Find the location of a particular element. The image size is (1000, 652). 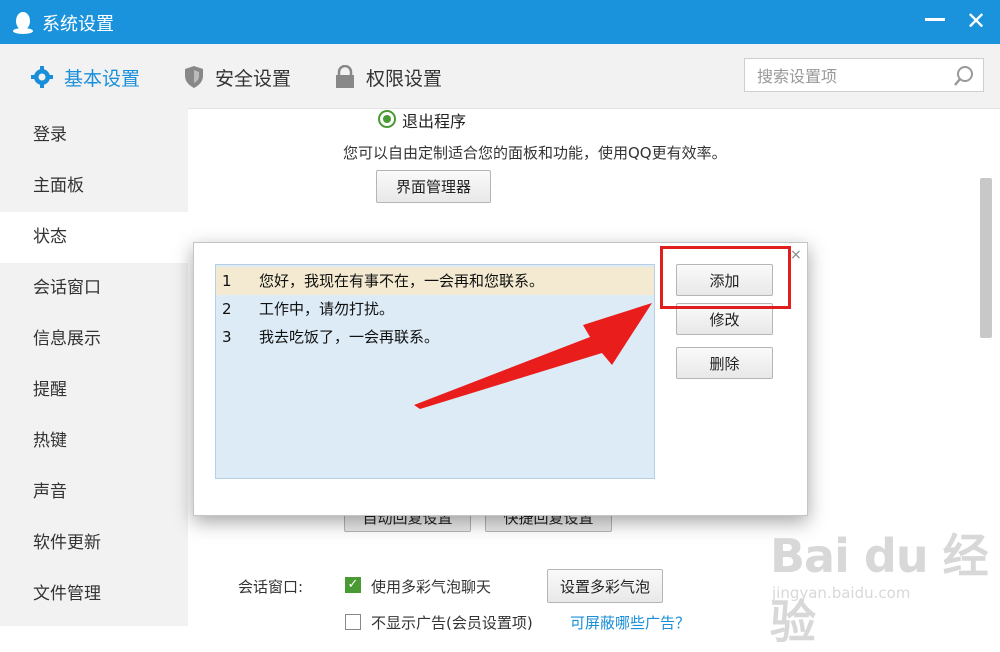

scrollbar-thumb is located at coordinates (986, 258).